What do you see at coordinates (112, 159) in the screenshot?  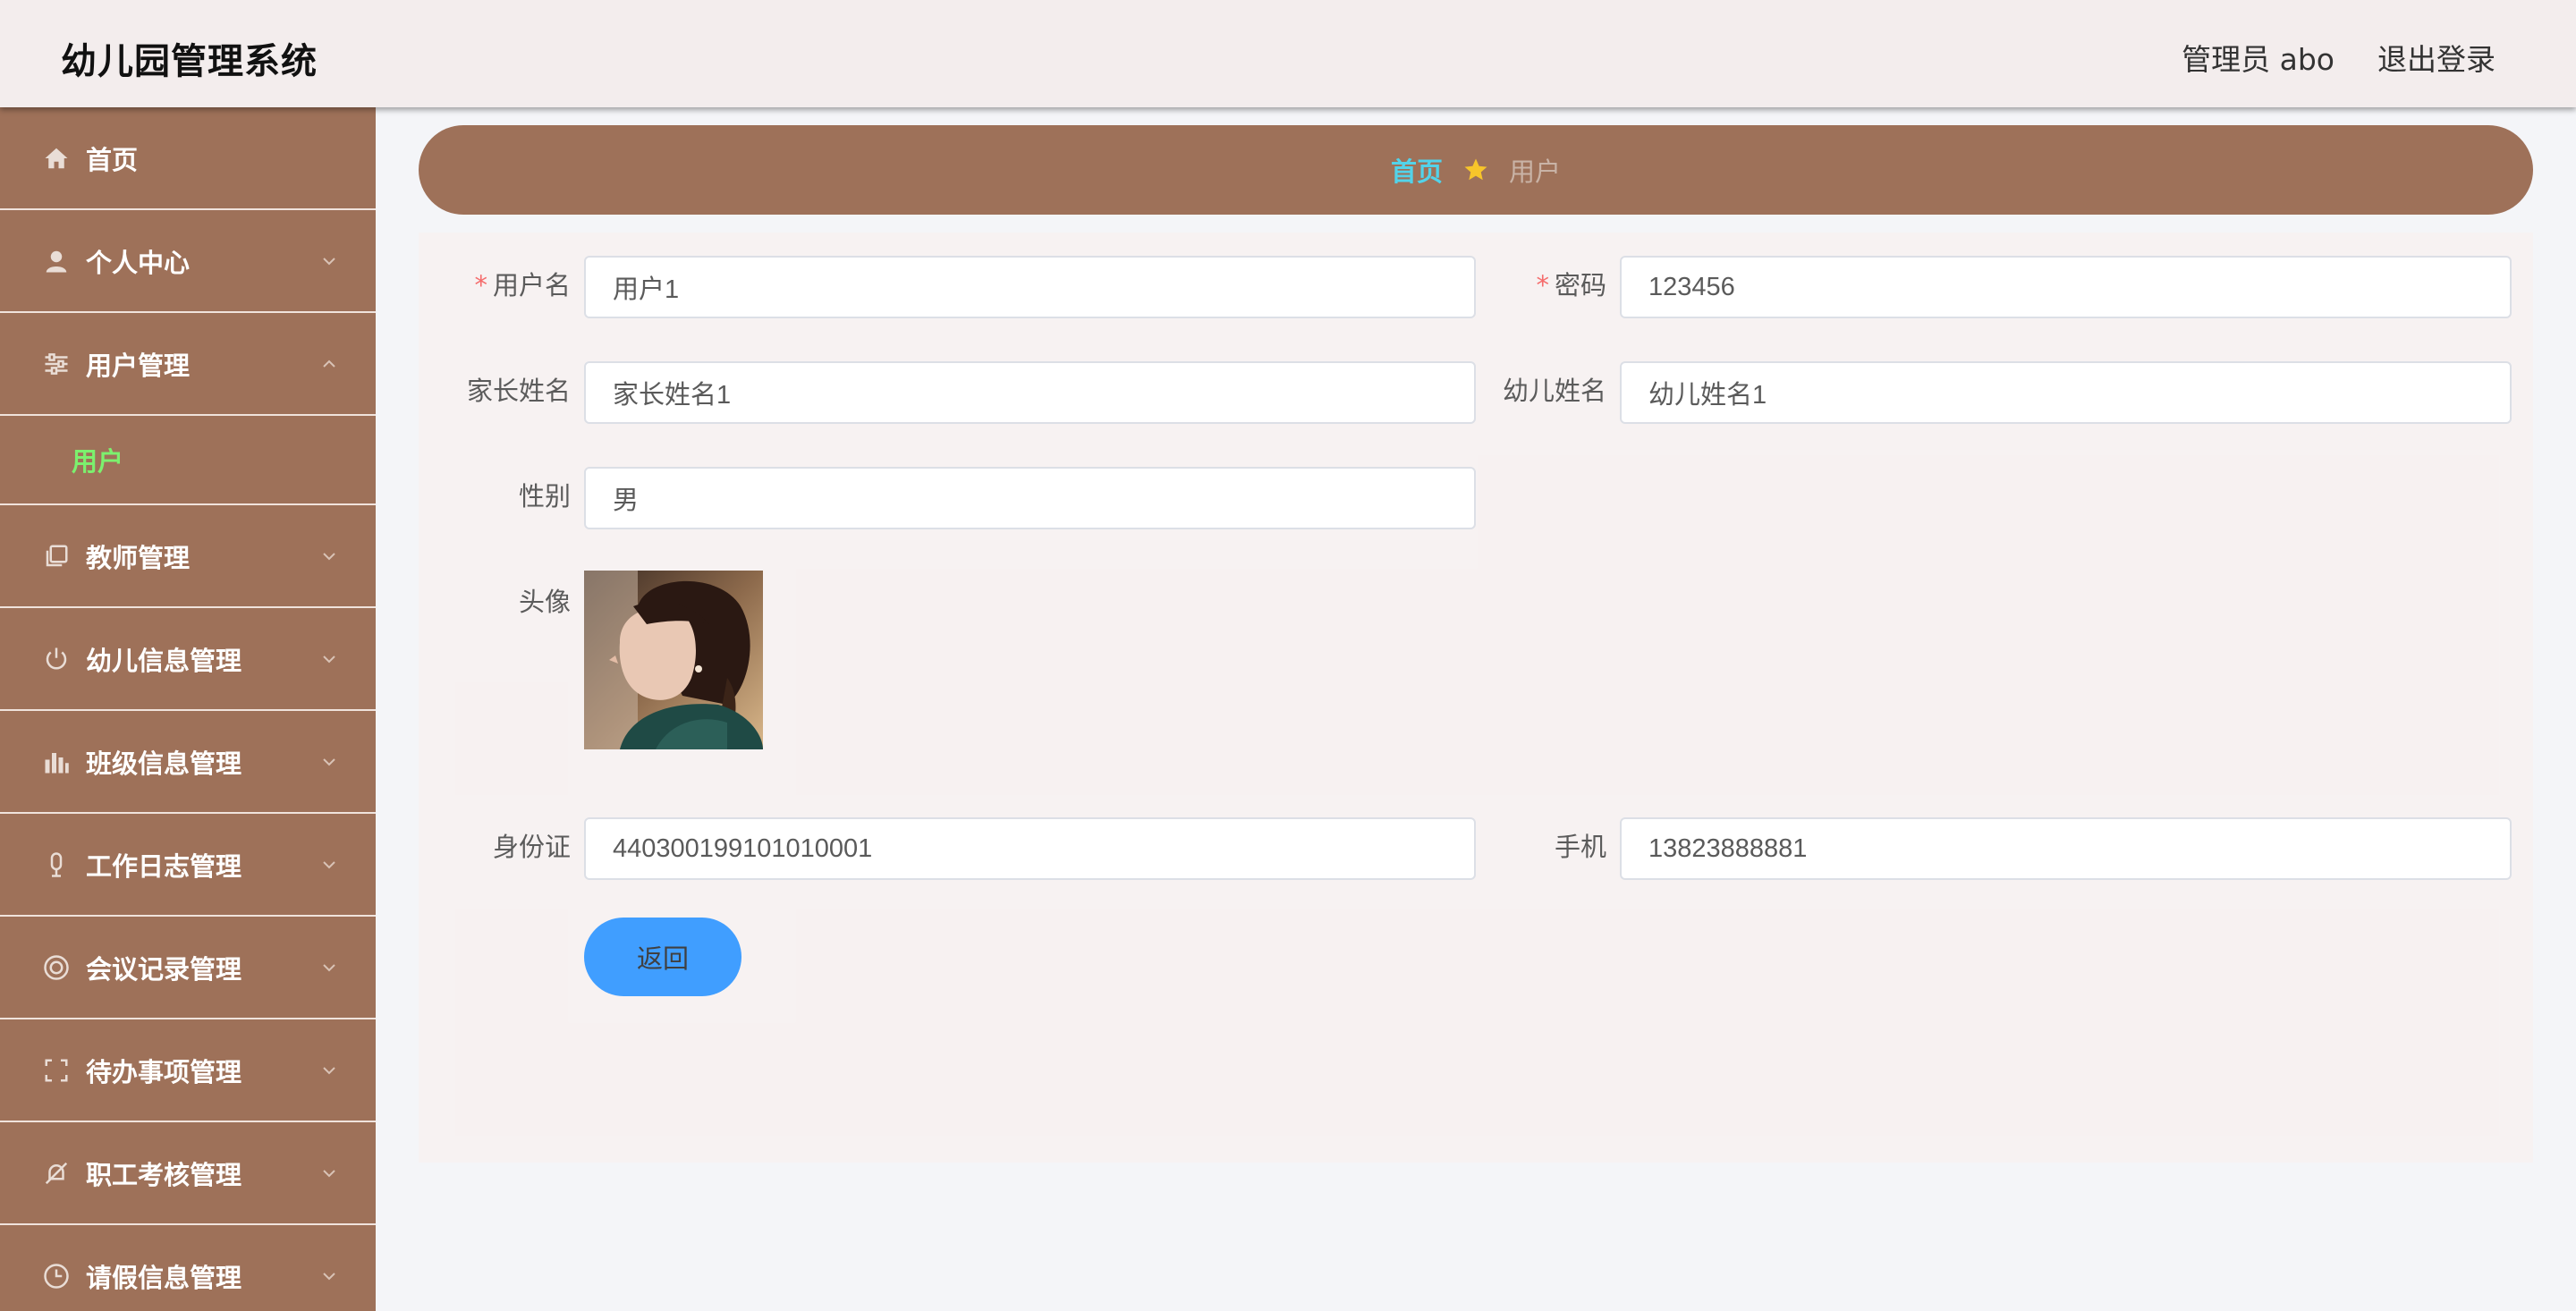 I see `sidebar-item-label: 首页` at bounding box center [112, 159].